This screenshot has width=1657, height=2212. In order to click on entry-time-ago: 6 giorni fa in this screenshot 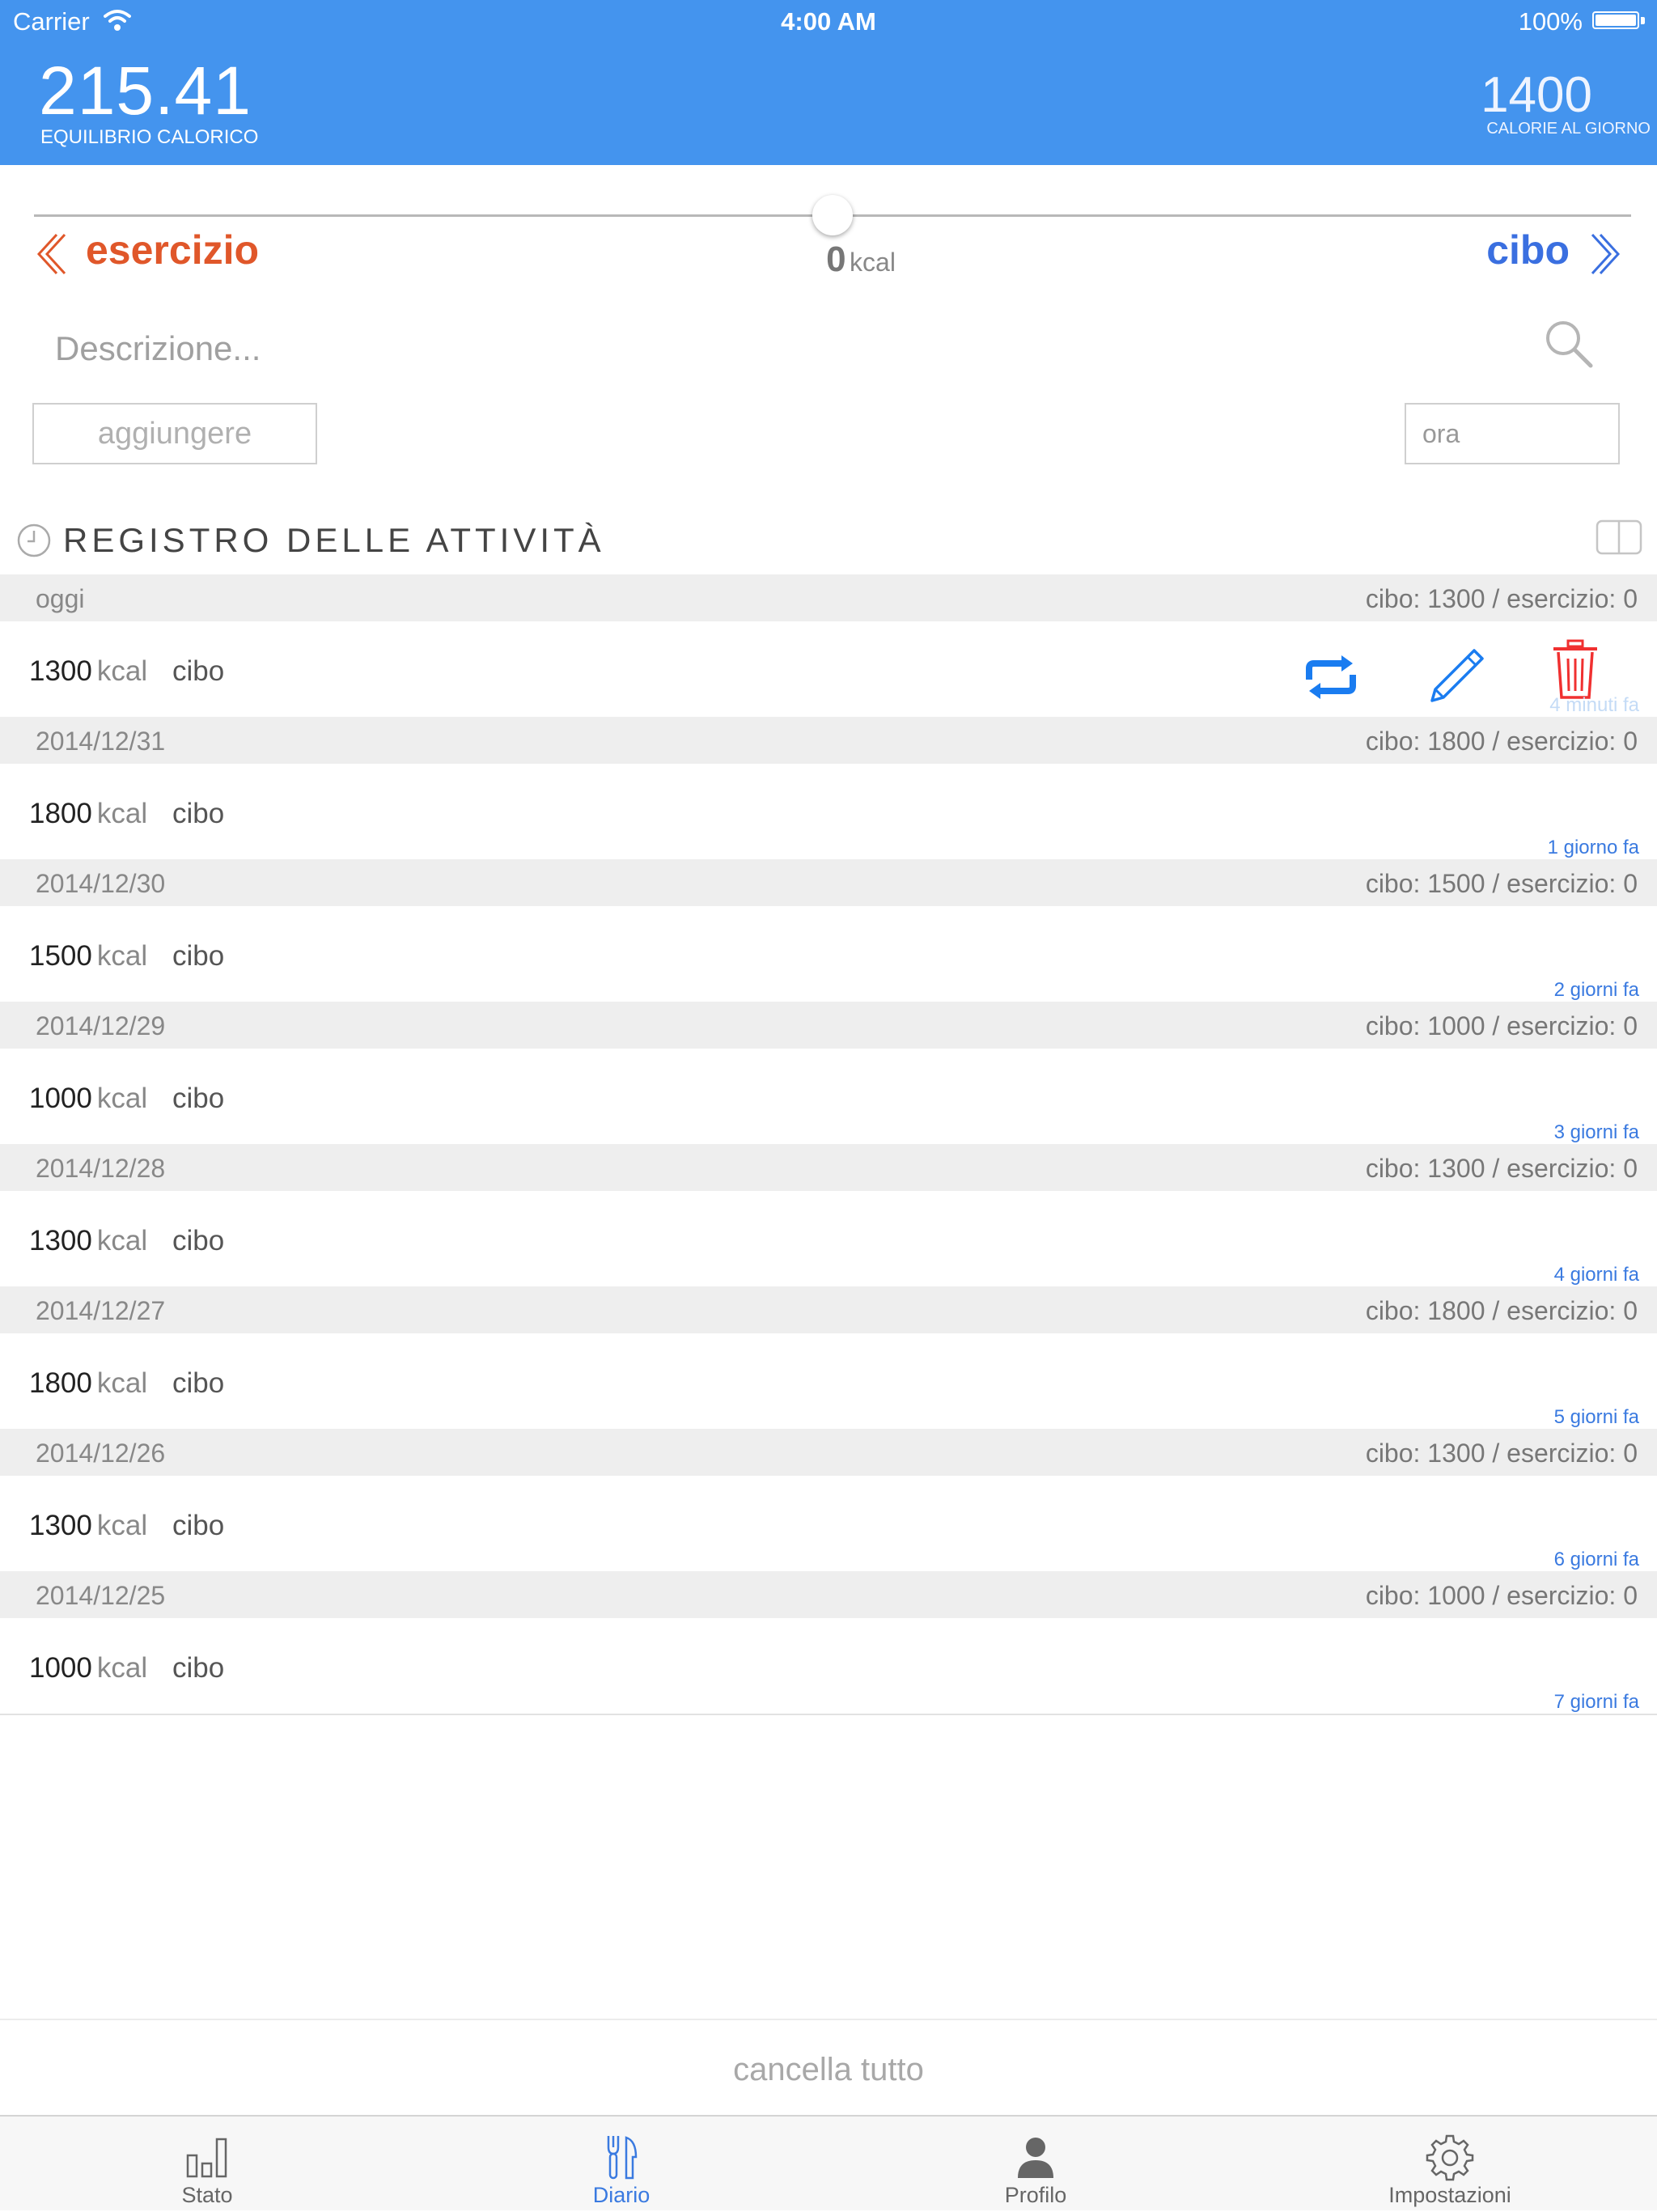, I will do `click(1596, 1559)`.